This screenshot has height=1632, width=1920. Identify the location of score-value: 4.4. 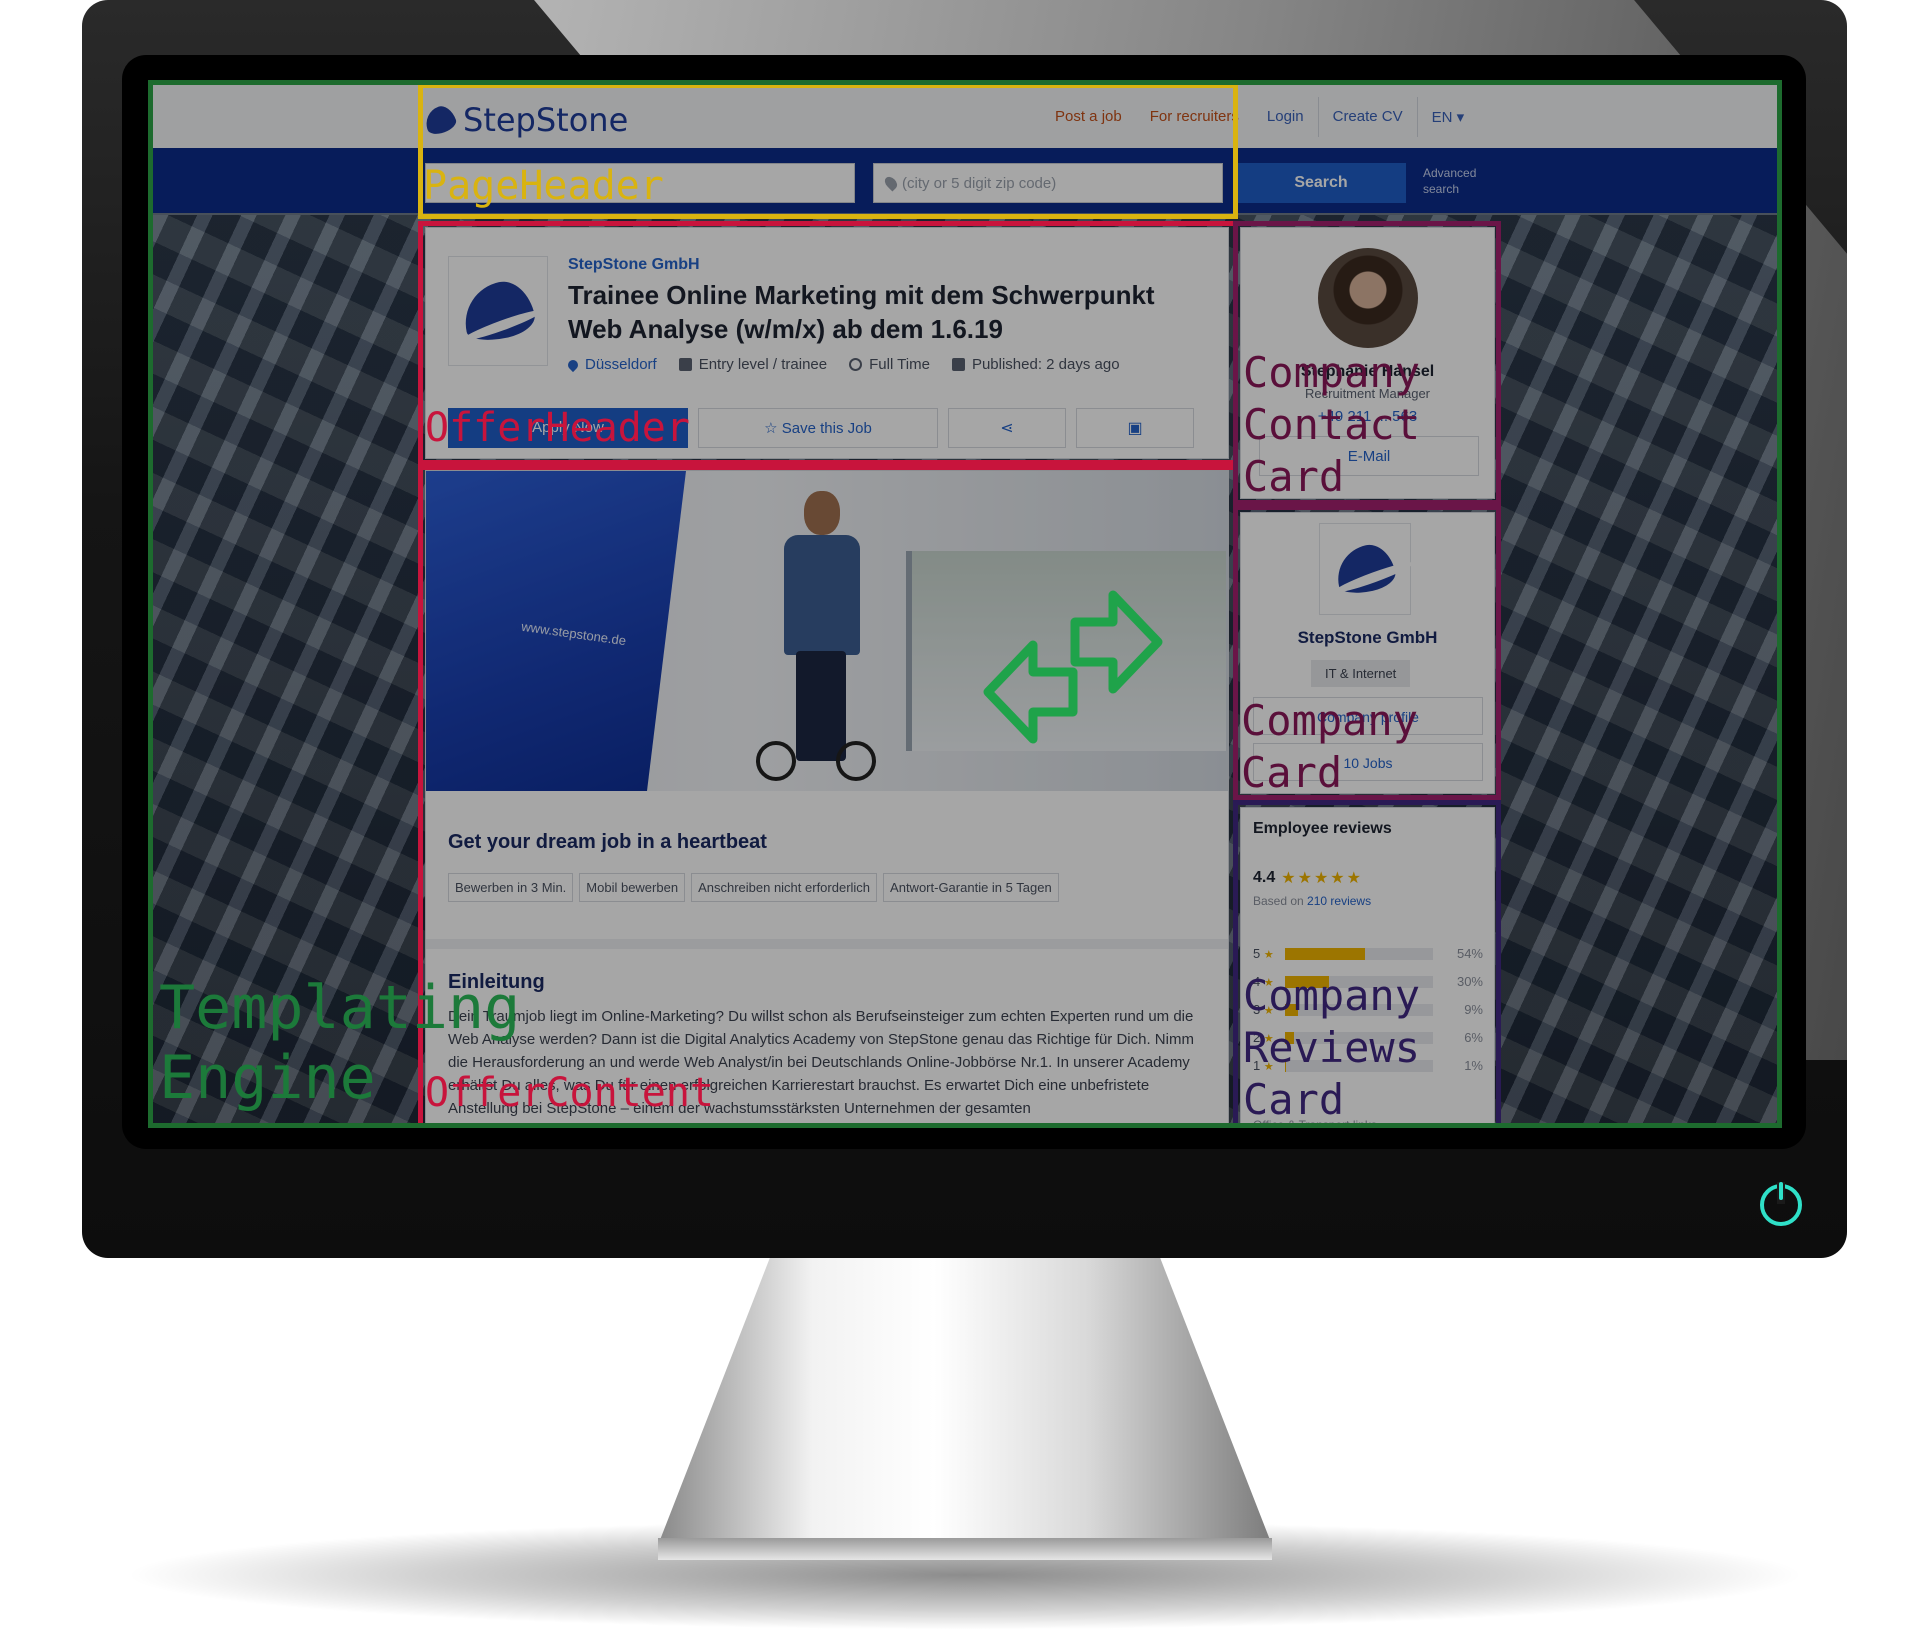
(1264, 877).